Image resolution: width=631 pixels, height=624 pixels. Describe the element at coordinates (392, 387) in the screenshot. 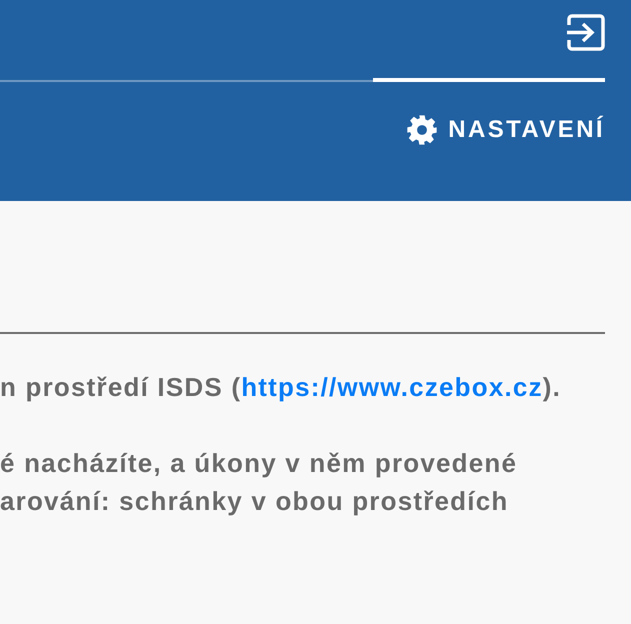

I see `website-link: https://www.czebox.cz` at that location.